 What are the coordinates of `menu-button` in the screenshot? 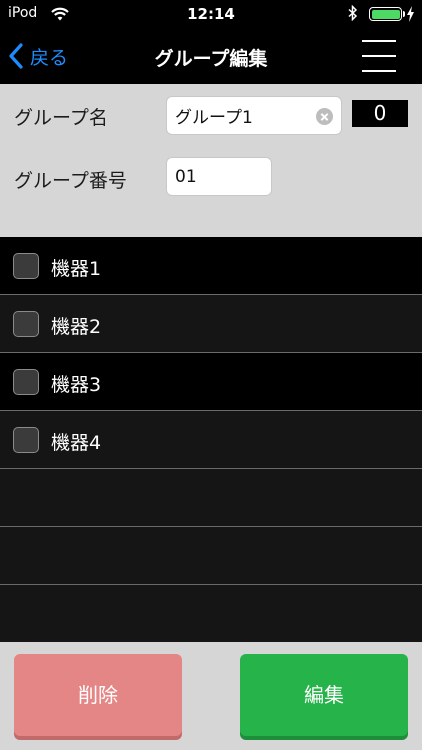 It's located at (379, 56).